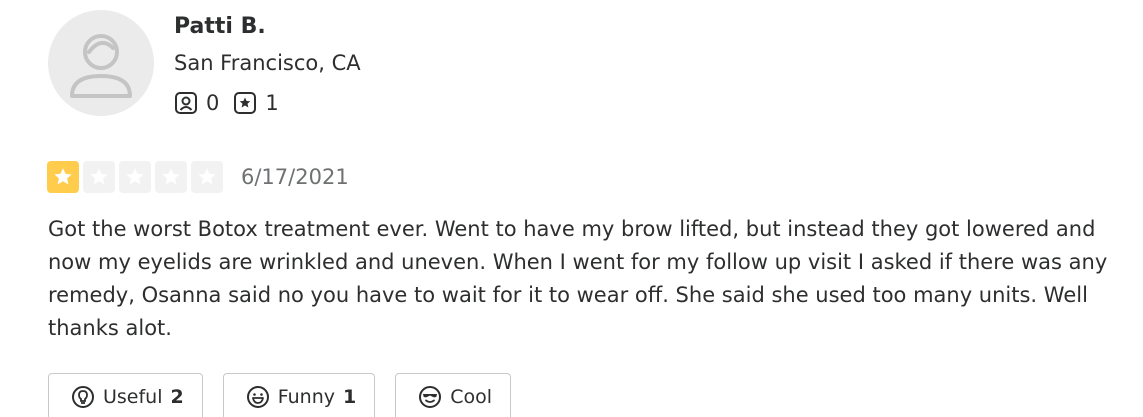 This screenshot has width=1143, height=417. I want to click on funny-label: Funny, so click(306, 397).